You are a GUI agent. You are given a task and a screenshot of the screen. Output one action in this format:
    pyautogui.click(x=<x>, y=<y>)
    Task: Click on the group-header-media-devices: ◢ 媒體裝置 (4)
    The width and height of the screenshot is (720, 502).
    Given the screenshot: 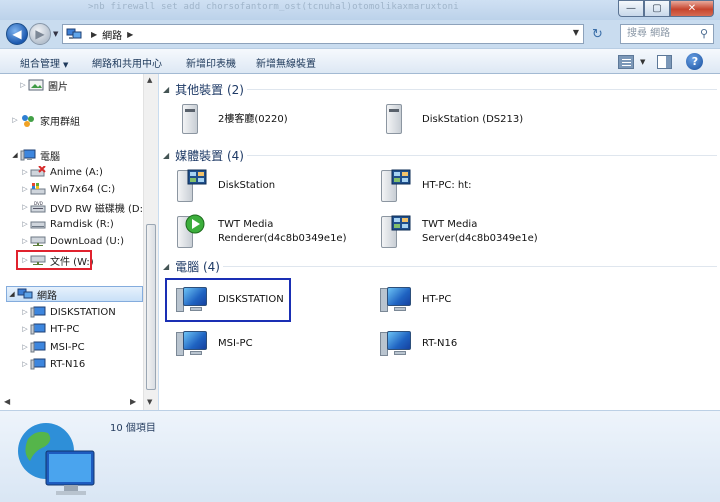 What is the action you would take?
    pyautogui.click(x=440, y=155)
    